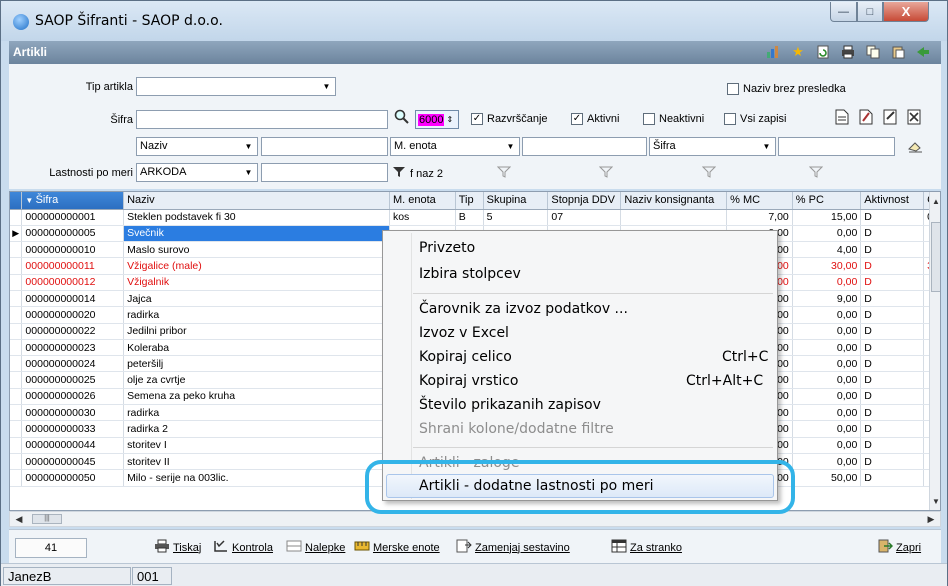 This screenshot has height=586, width=948. Describe the element at coordinates (848, 52) in the screenshot. I see `print-icon` at that location.